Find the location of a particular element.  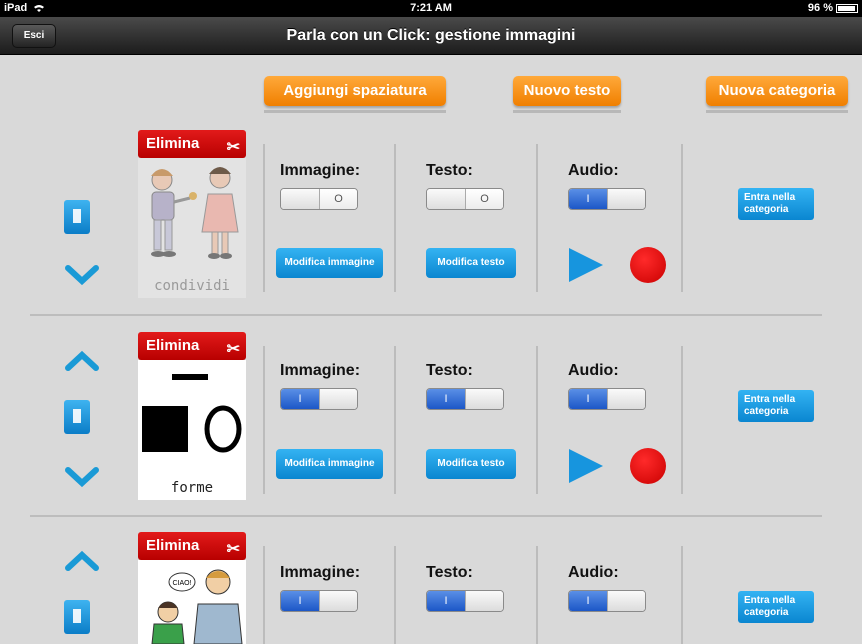

shapes-illustration is located at coordinates (192, 413).